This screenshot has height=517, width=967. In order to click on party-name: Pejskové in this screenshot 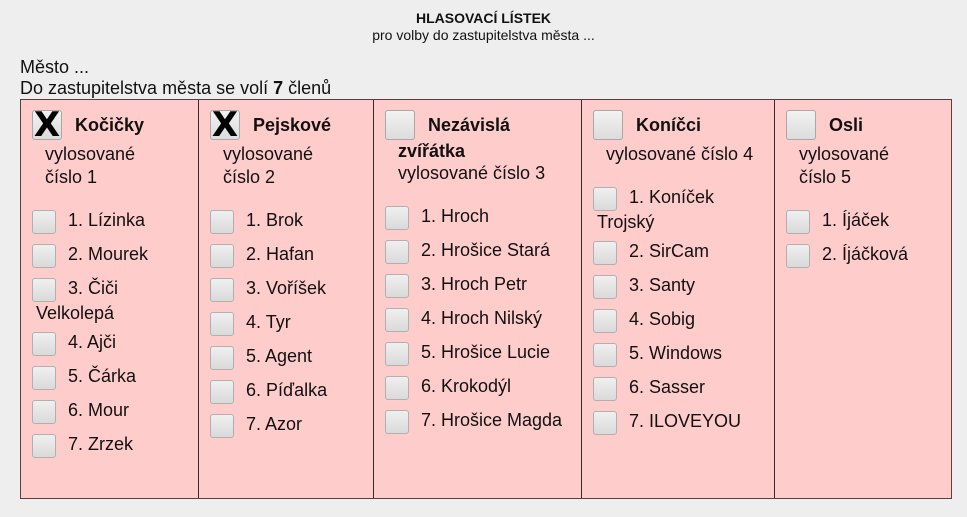, I will do `click(292, 125)`.